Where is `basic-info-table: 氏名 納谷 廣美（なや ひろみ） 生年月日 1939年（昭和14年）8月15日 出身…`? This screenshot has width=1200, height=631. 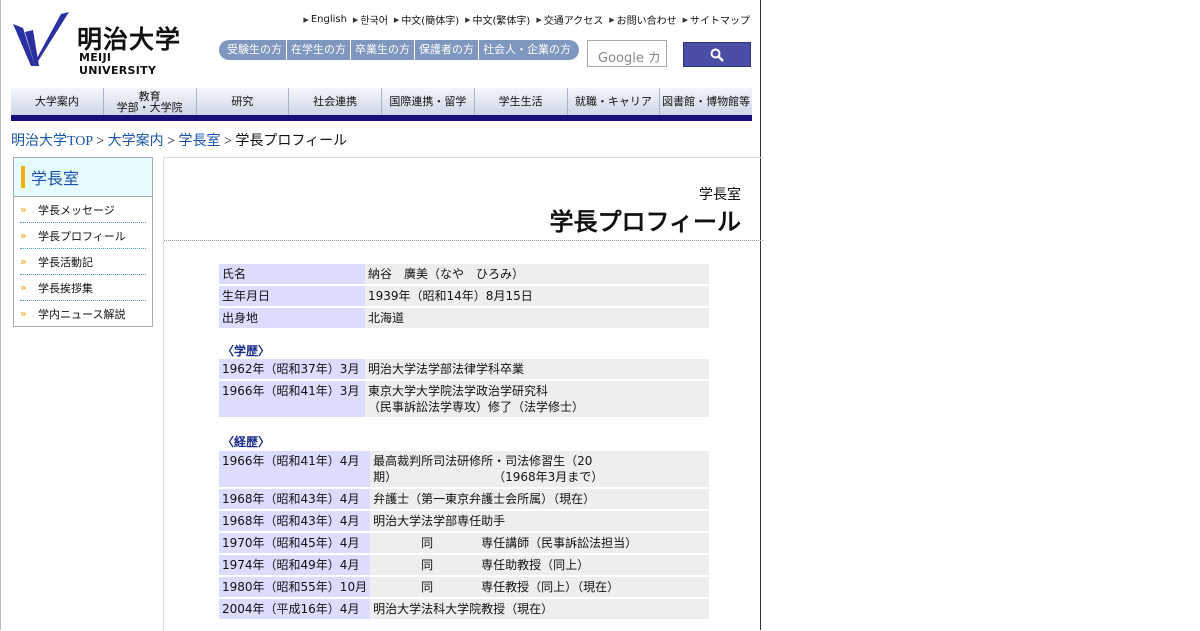 basic-info-table: 氏名 納谷 廣美（なや ひろみ） 生年月日 1939年（昭和14年）8月15日 出身… is located at coordinates (464, 296).